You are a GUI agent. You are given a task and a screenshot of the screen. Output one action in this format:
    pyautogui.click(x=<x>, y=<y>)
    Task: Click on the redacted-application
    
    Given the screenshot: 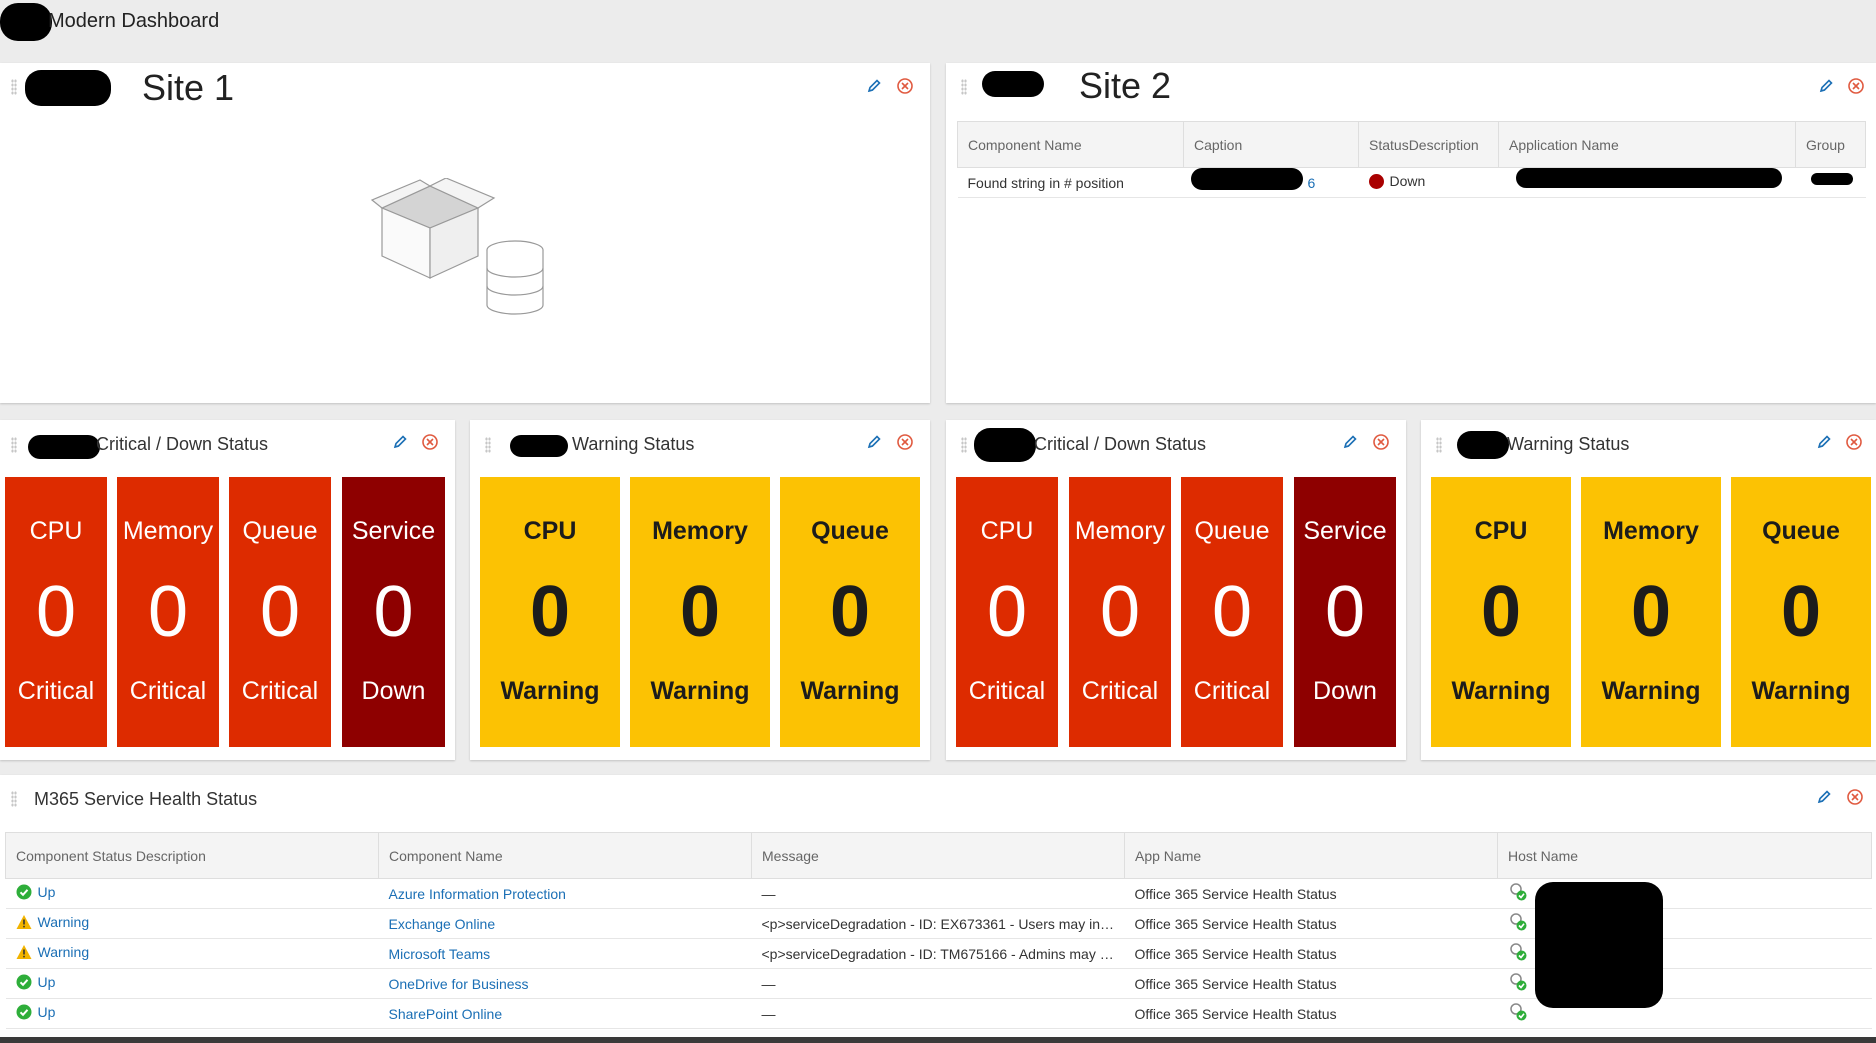 What is the action you would take?
    pyautogui.click(x=1649, y=178)
    